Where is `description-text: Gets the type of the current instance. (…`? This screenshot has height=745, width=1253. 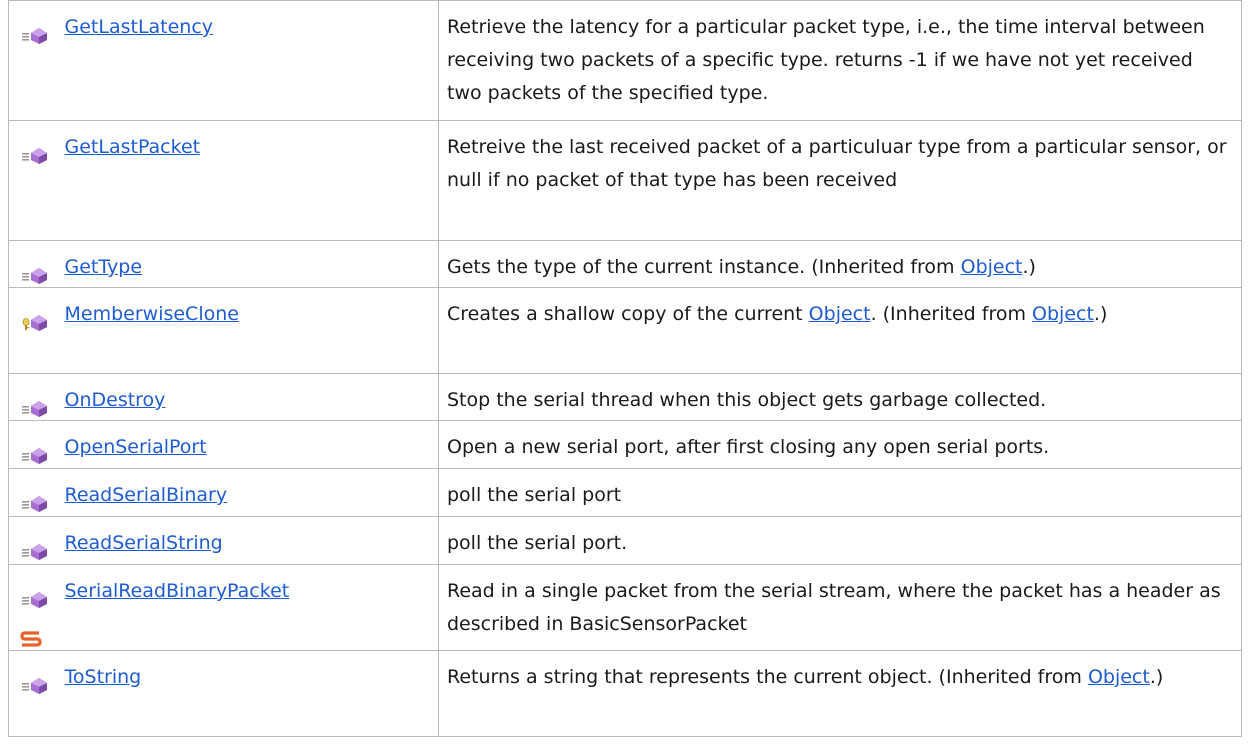
description-text: Gets the type of the current instance. (… is located at coordinates (704, 267).